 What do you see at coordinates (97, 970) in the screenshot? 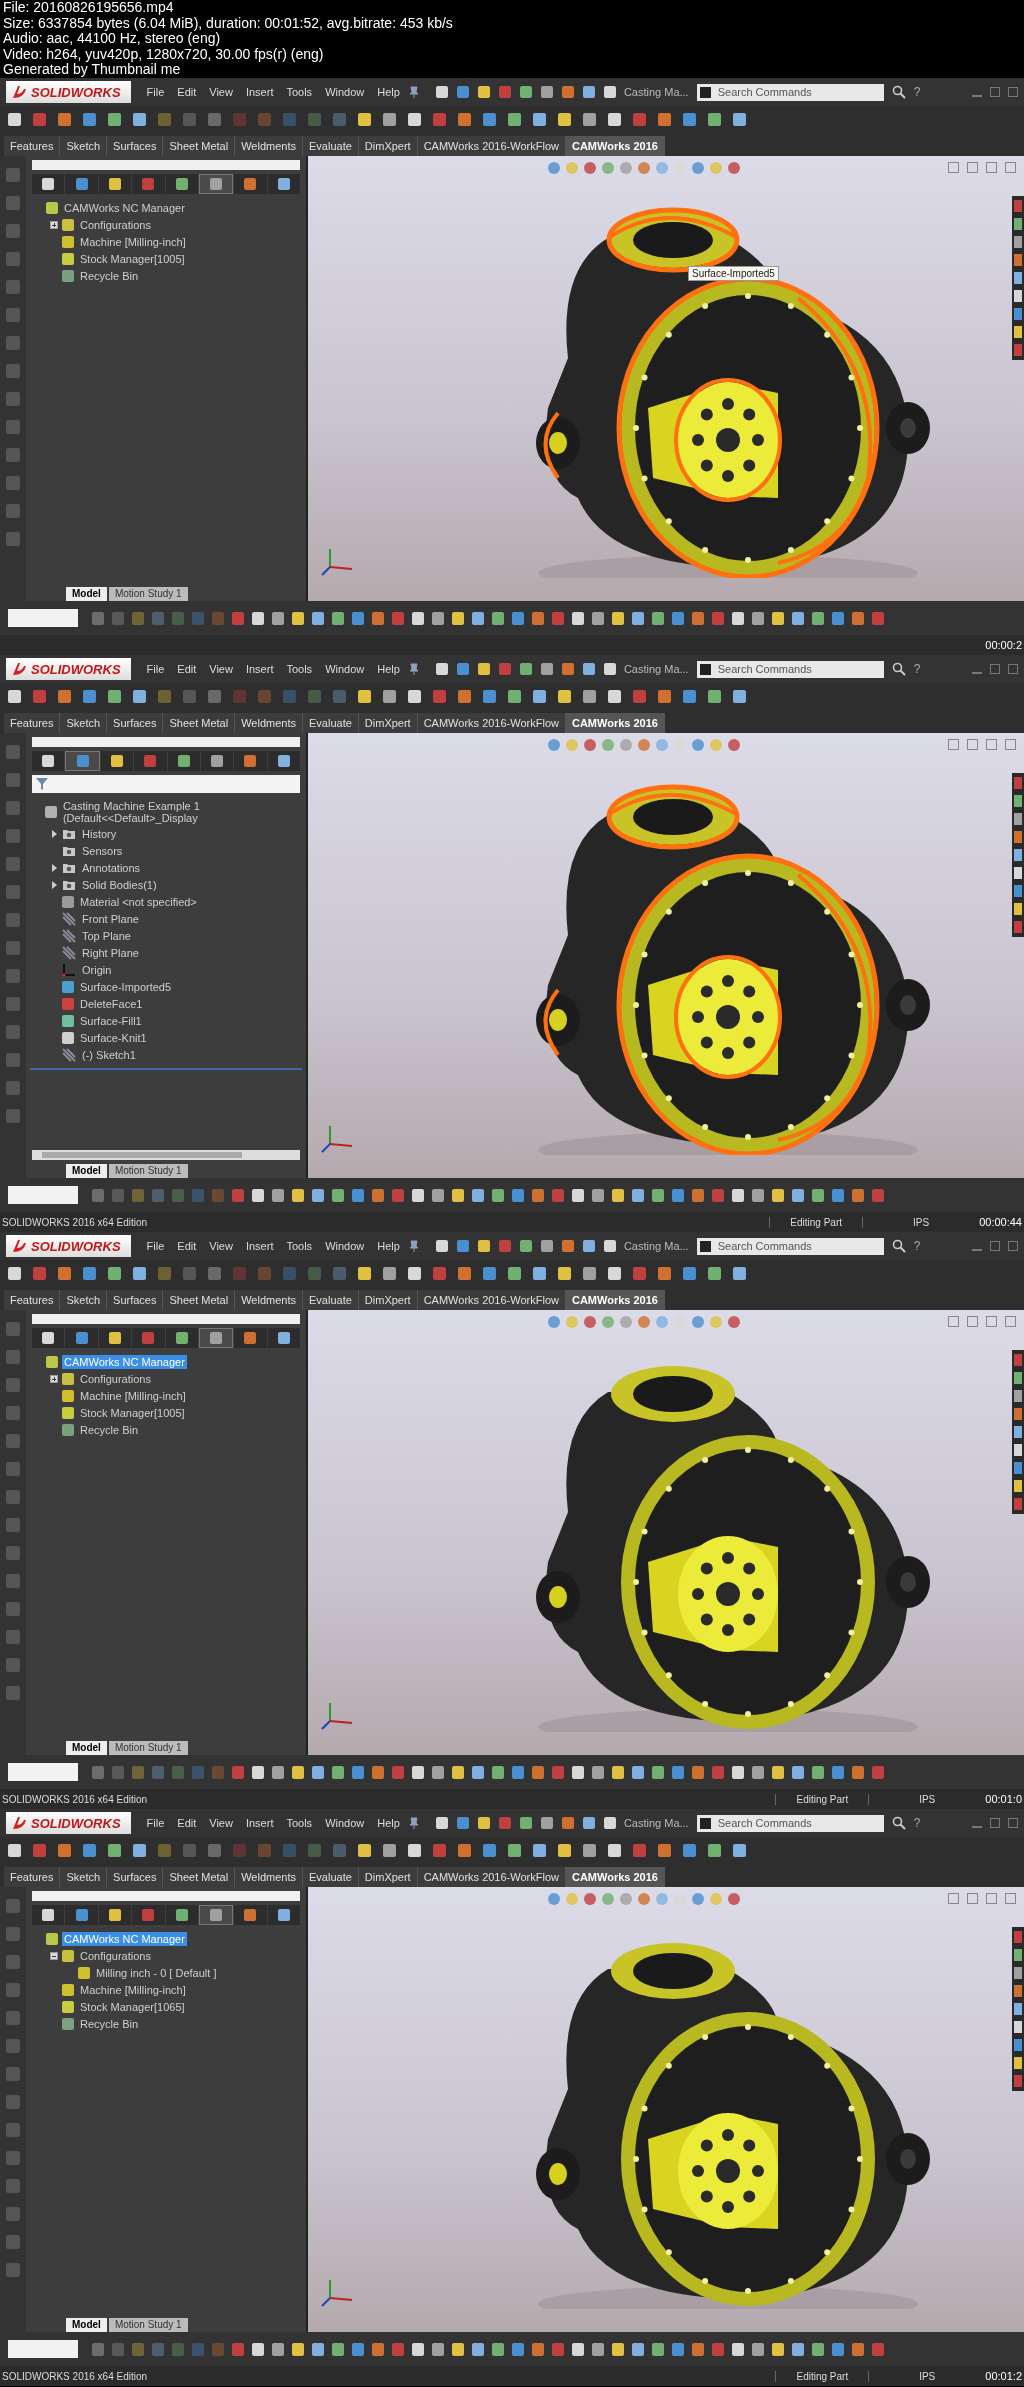
I see `tree-item: Origin` at bounding box center [97, 970].